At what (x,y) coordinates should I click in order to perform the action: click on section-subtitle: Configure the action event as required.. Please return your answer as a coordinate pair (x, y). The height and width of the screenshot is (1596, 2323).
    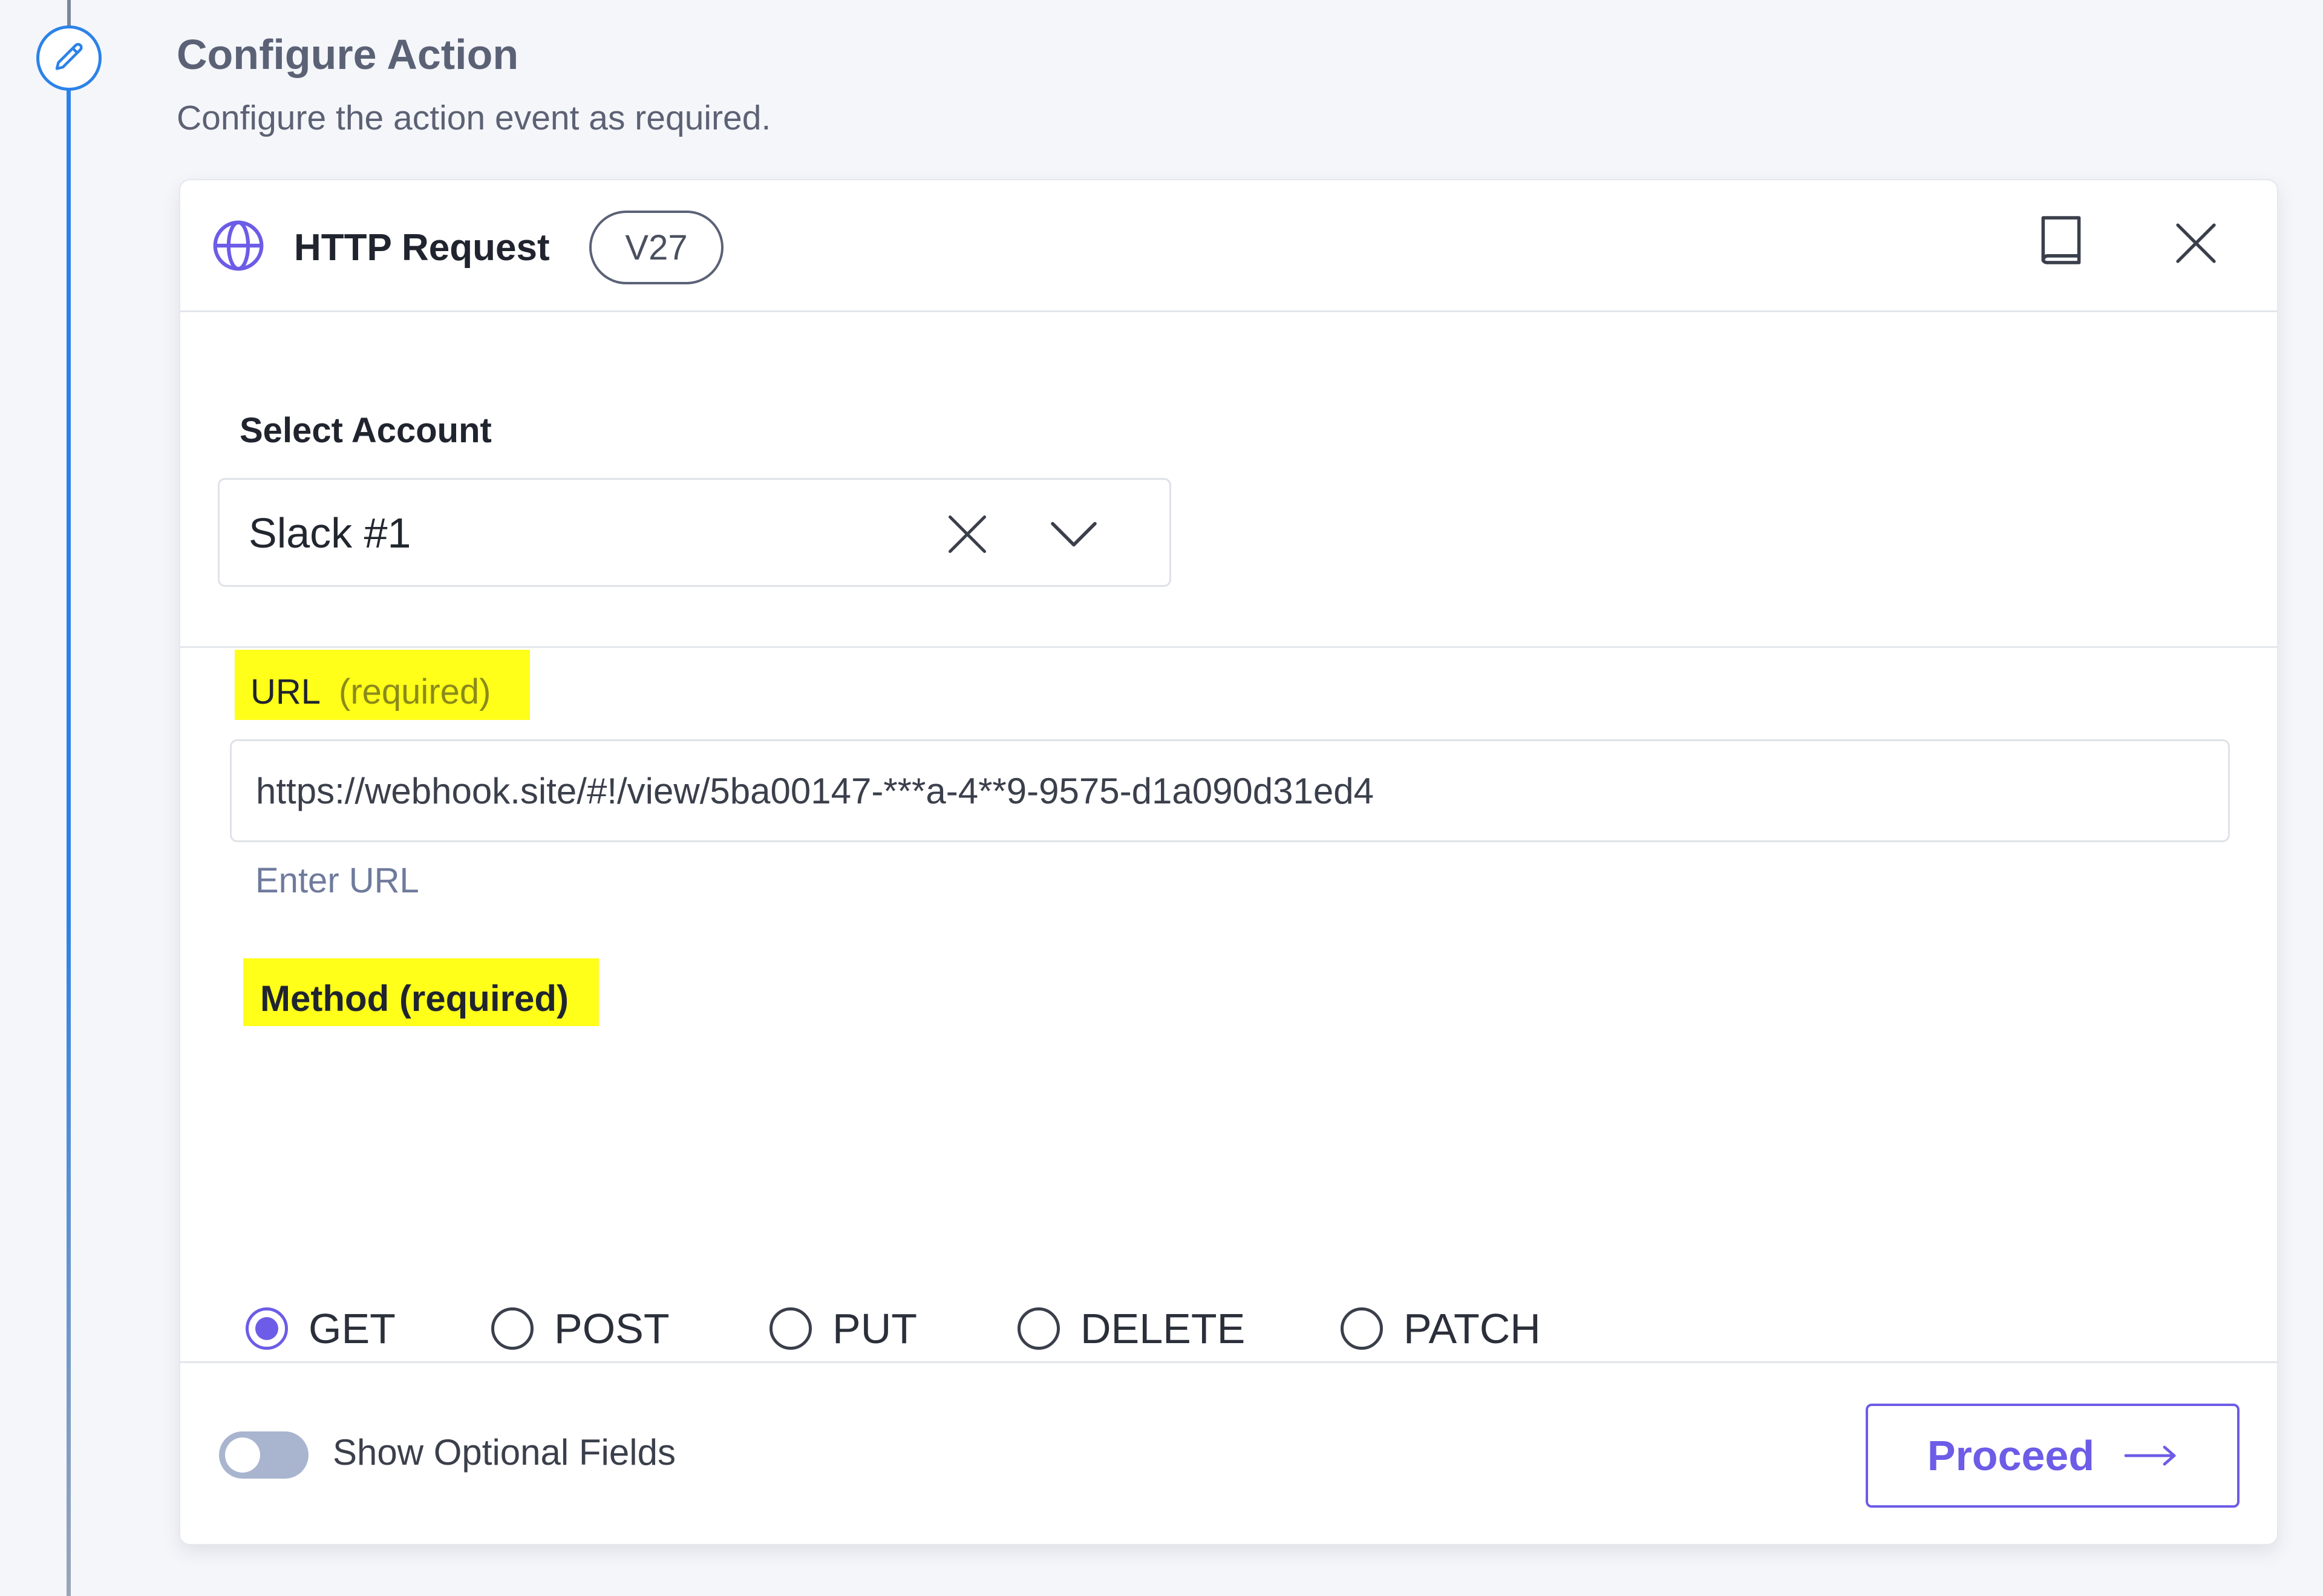
    Looking at the image, I should click on (474, 118).